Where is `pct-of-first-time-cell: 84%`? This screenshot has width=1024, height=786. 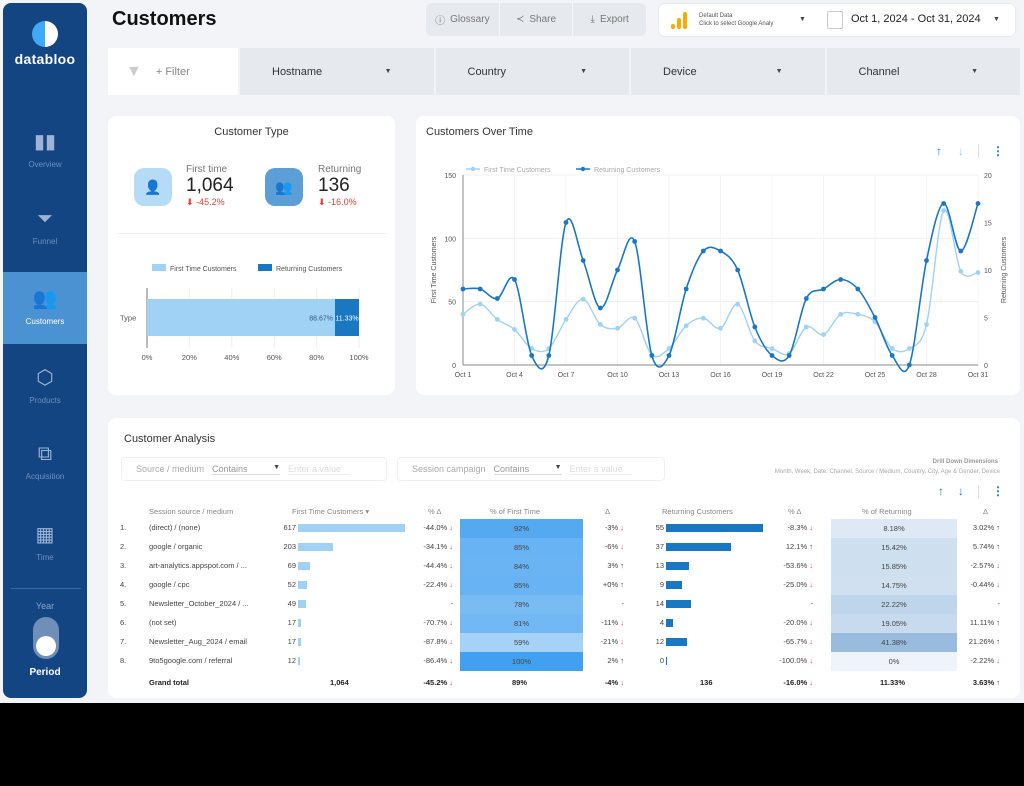
pct-of-first-time-cell: 84% is located at coordinates (521, 566).